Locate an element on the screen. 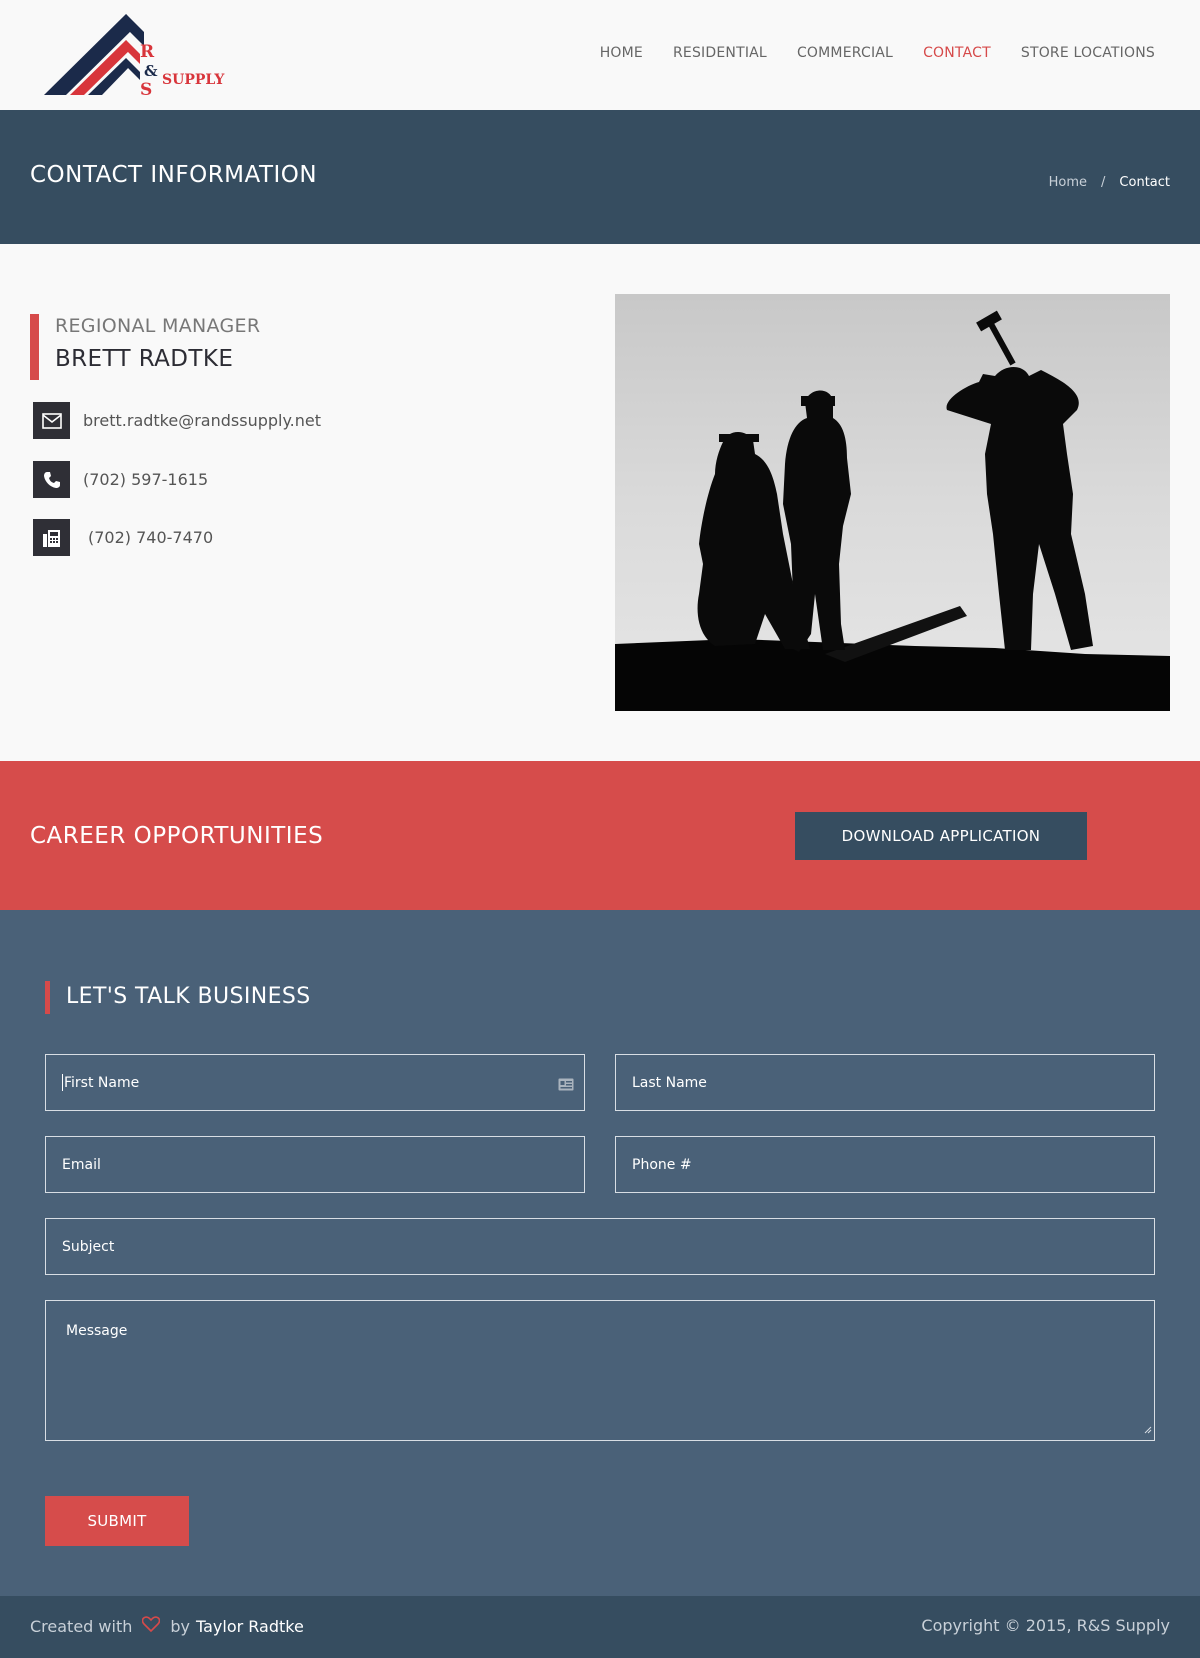 This screenshot has width=1200, height=1658. page-title-band: CONTACT INFORMATION Home / Contact is located at coordinates (600, 177).